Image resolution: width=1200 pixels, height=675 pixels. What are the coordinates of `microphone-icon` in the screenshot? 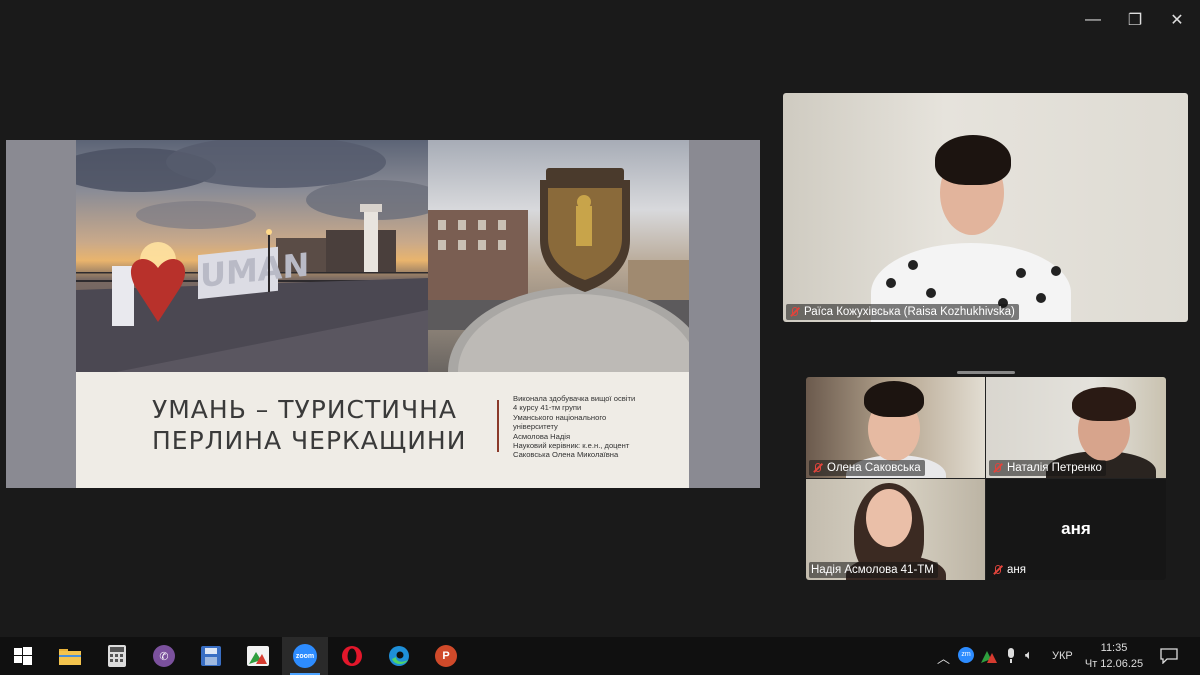 It's located at (1011, 656).